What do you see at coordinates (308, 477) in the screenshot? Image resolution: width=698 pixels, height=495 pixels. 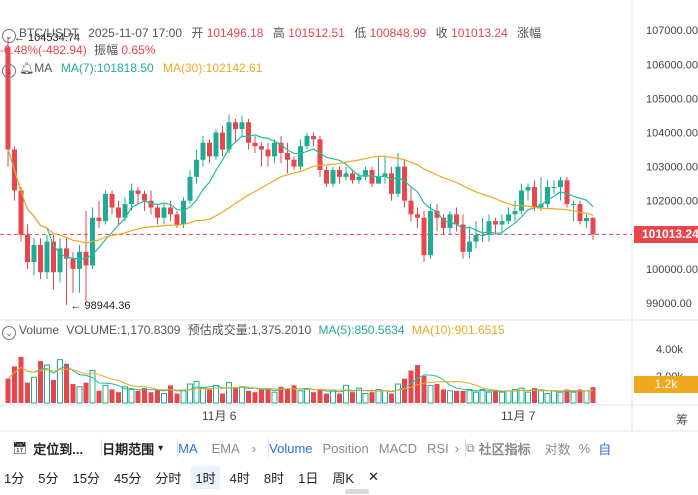 I see `timeframe-1d: 1日` at bounding box center [308, 477].